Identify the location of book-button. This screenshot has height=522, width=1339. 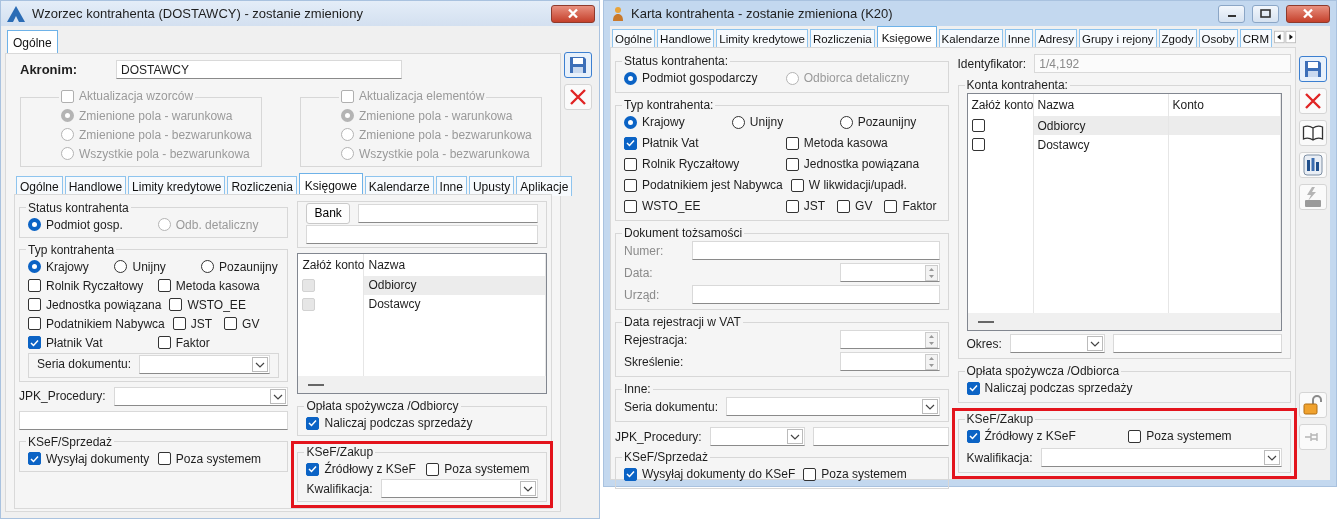
(1313, 133).